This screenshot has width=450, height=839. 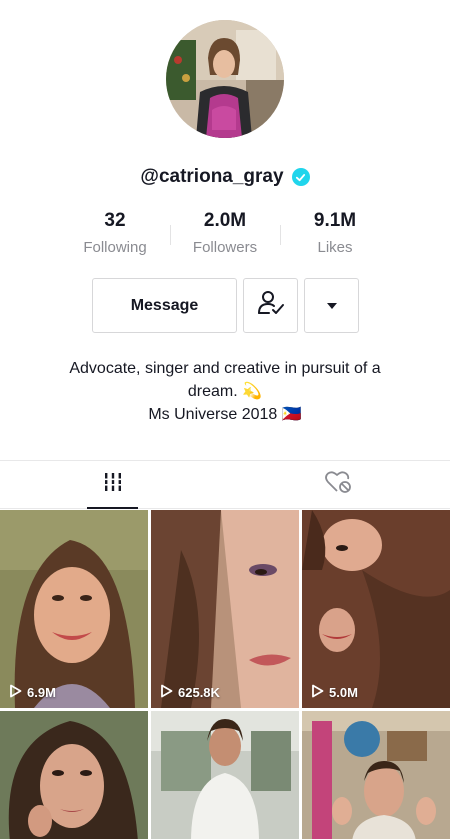 I want to click on stat-followers-count: 2.0M, so click(x=225, y=220).